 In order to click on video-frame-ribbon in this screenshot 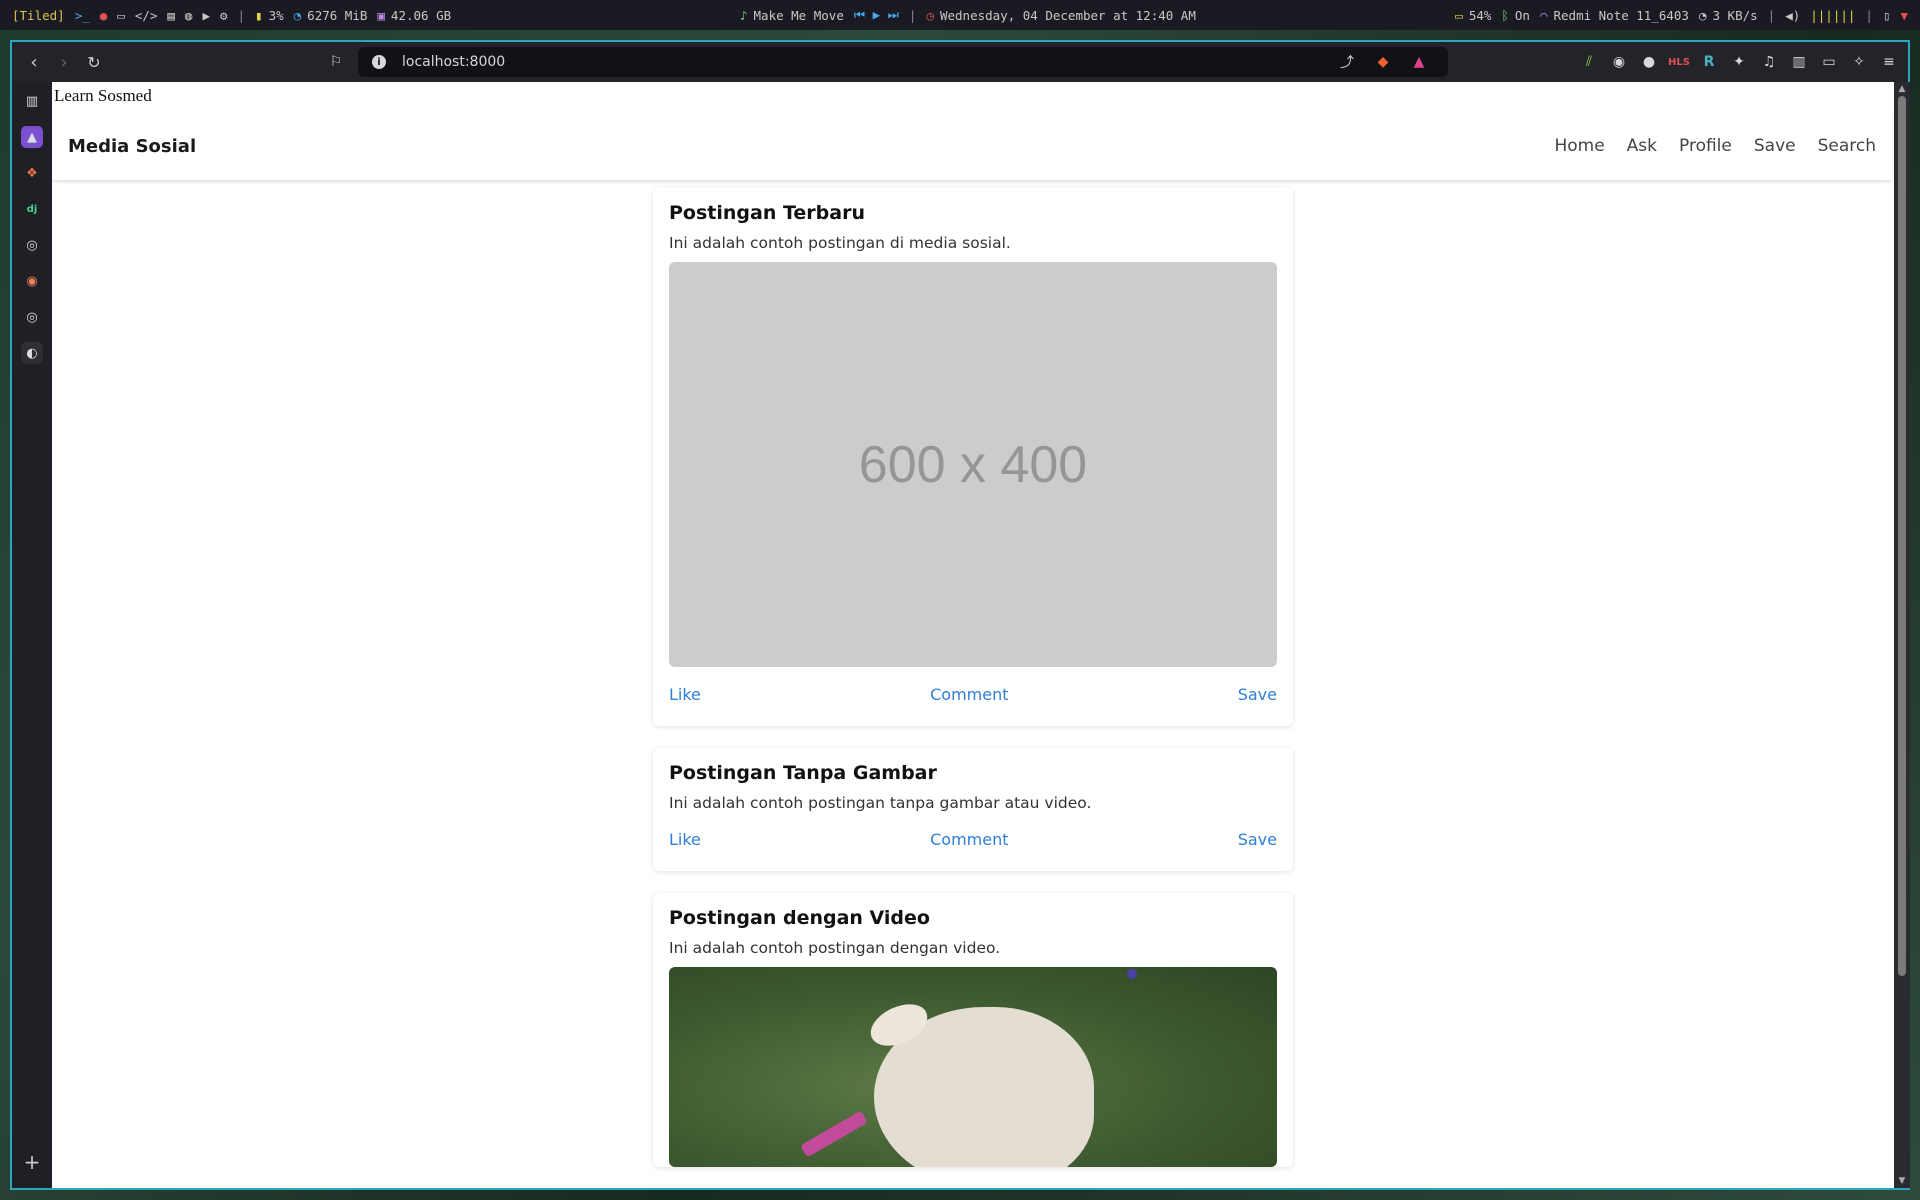, I will do `click(834, 1134)`.